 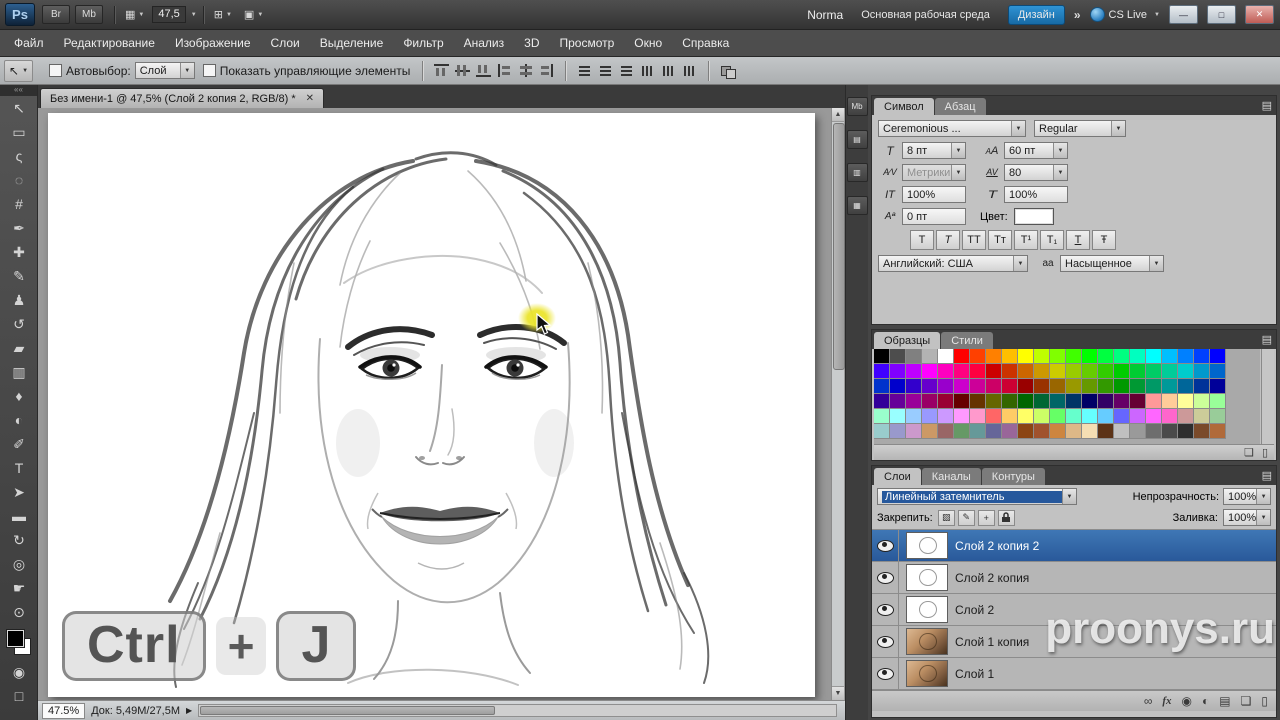 What do you see at coordinates (1124, 14) in the screenshot?
I see `cs-live-button: CS Live` at bounding box center [1124, 14].